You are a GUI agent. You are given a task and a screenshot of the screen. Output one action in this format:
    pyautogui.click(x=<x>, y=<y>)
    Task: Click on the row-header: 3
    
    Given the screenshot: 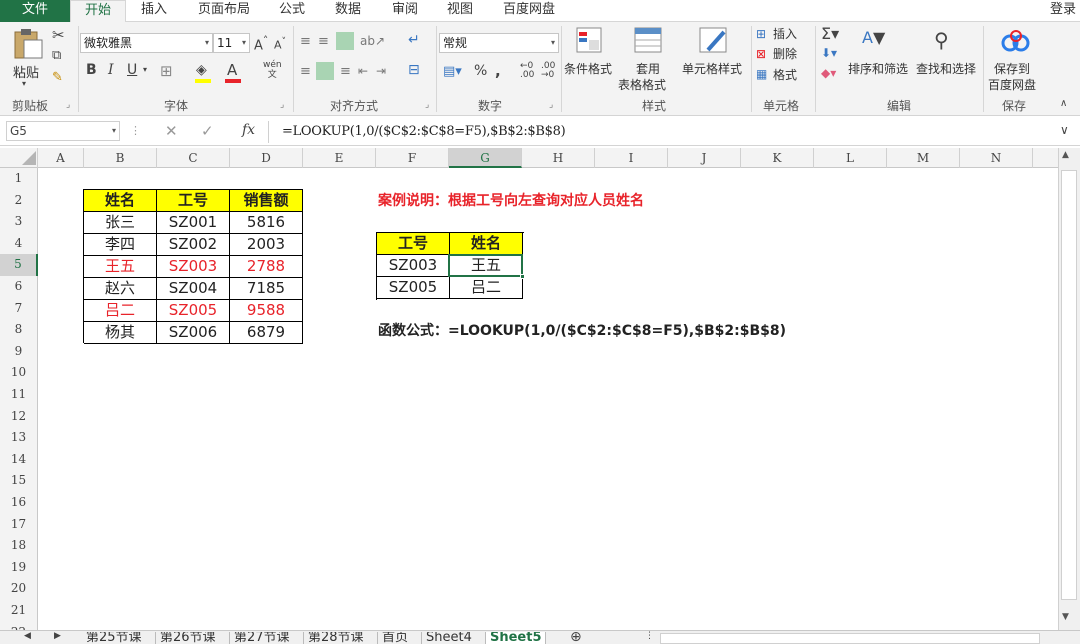 What is the action you would take?
    pyautogui.click(x=19, y=222)
    